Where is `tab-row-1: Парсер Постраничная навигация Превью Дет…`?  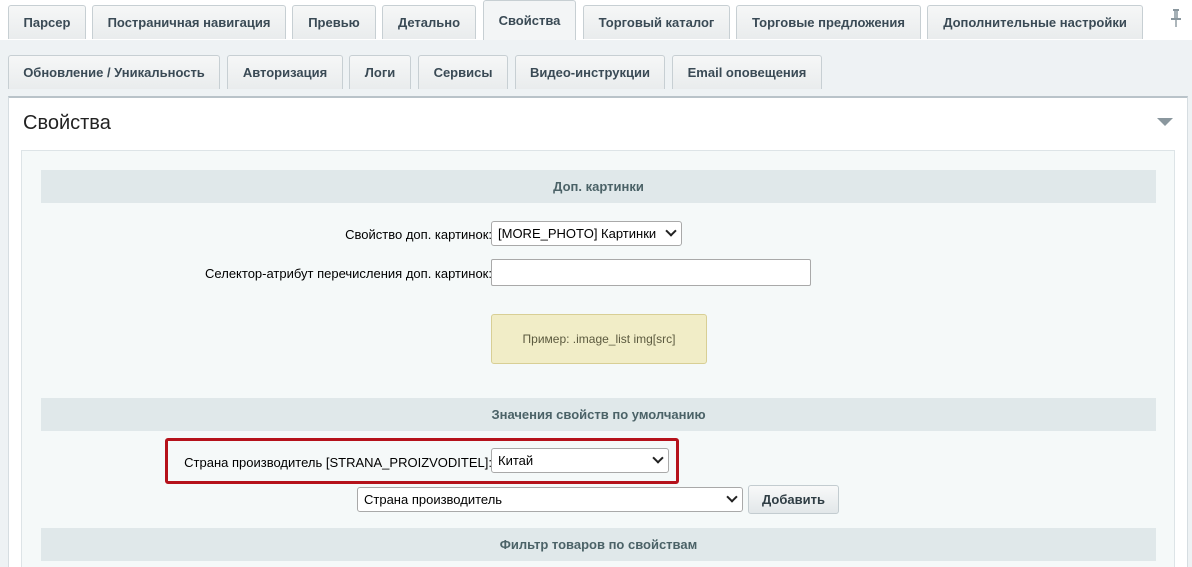
tab-row-1: Парсер Постраничная навигация Превью Дет… is located at coordinates (596, 20).